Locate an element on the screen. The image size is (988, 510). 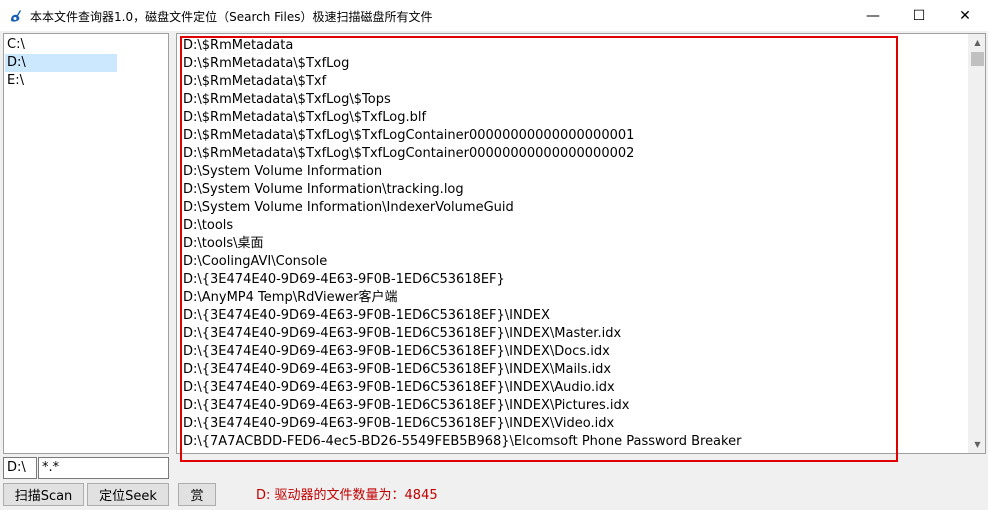
reward-button: 赏 is located at coordinates (197, 494).